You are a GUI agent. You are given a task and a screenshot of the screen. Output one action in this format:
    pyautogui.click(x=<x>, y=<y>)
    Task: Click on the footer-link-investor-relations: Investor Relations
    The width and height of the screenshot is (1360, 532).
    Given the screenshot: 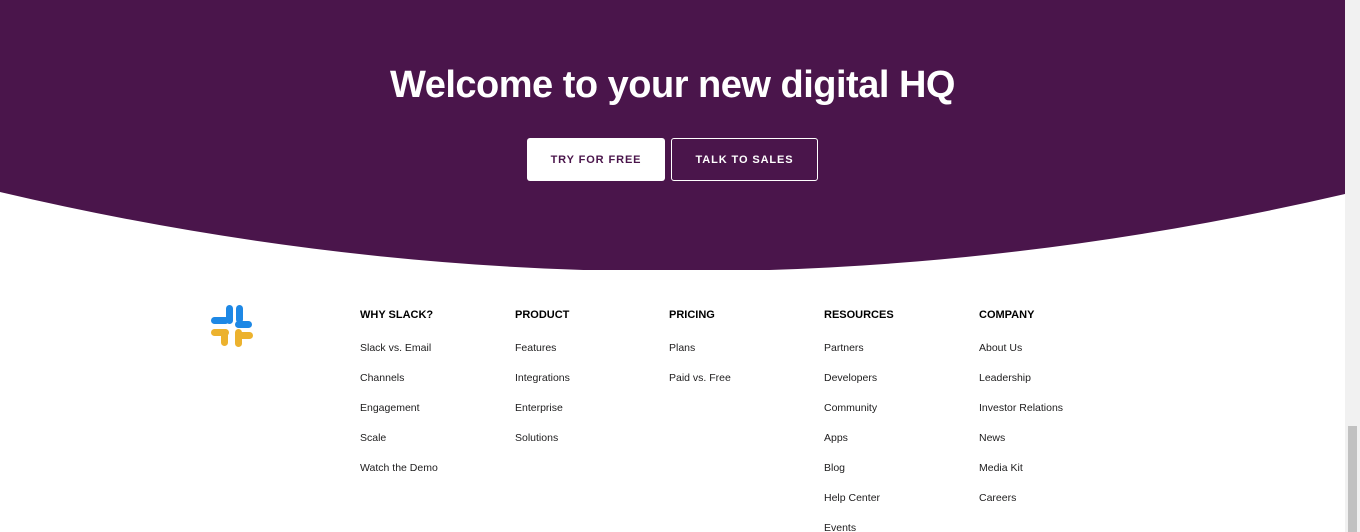 What is the action you would take?
    pyautogui.click(x=1021, y=408)
    